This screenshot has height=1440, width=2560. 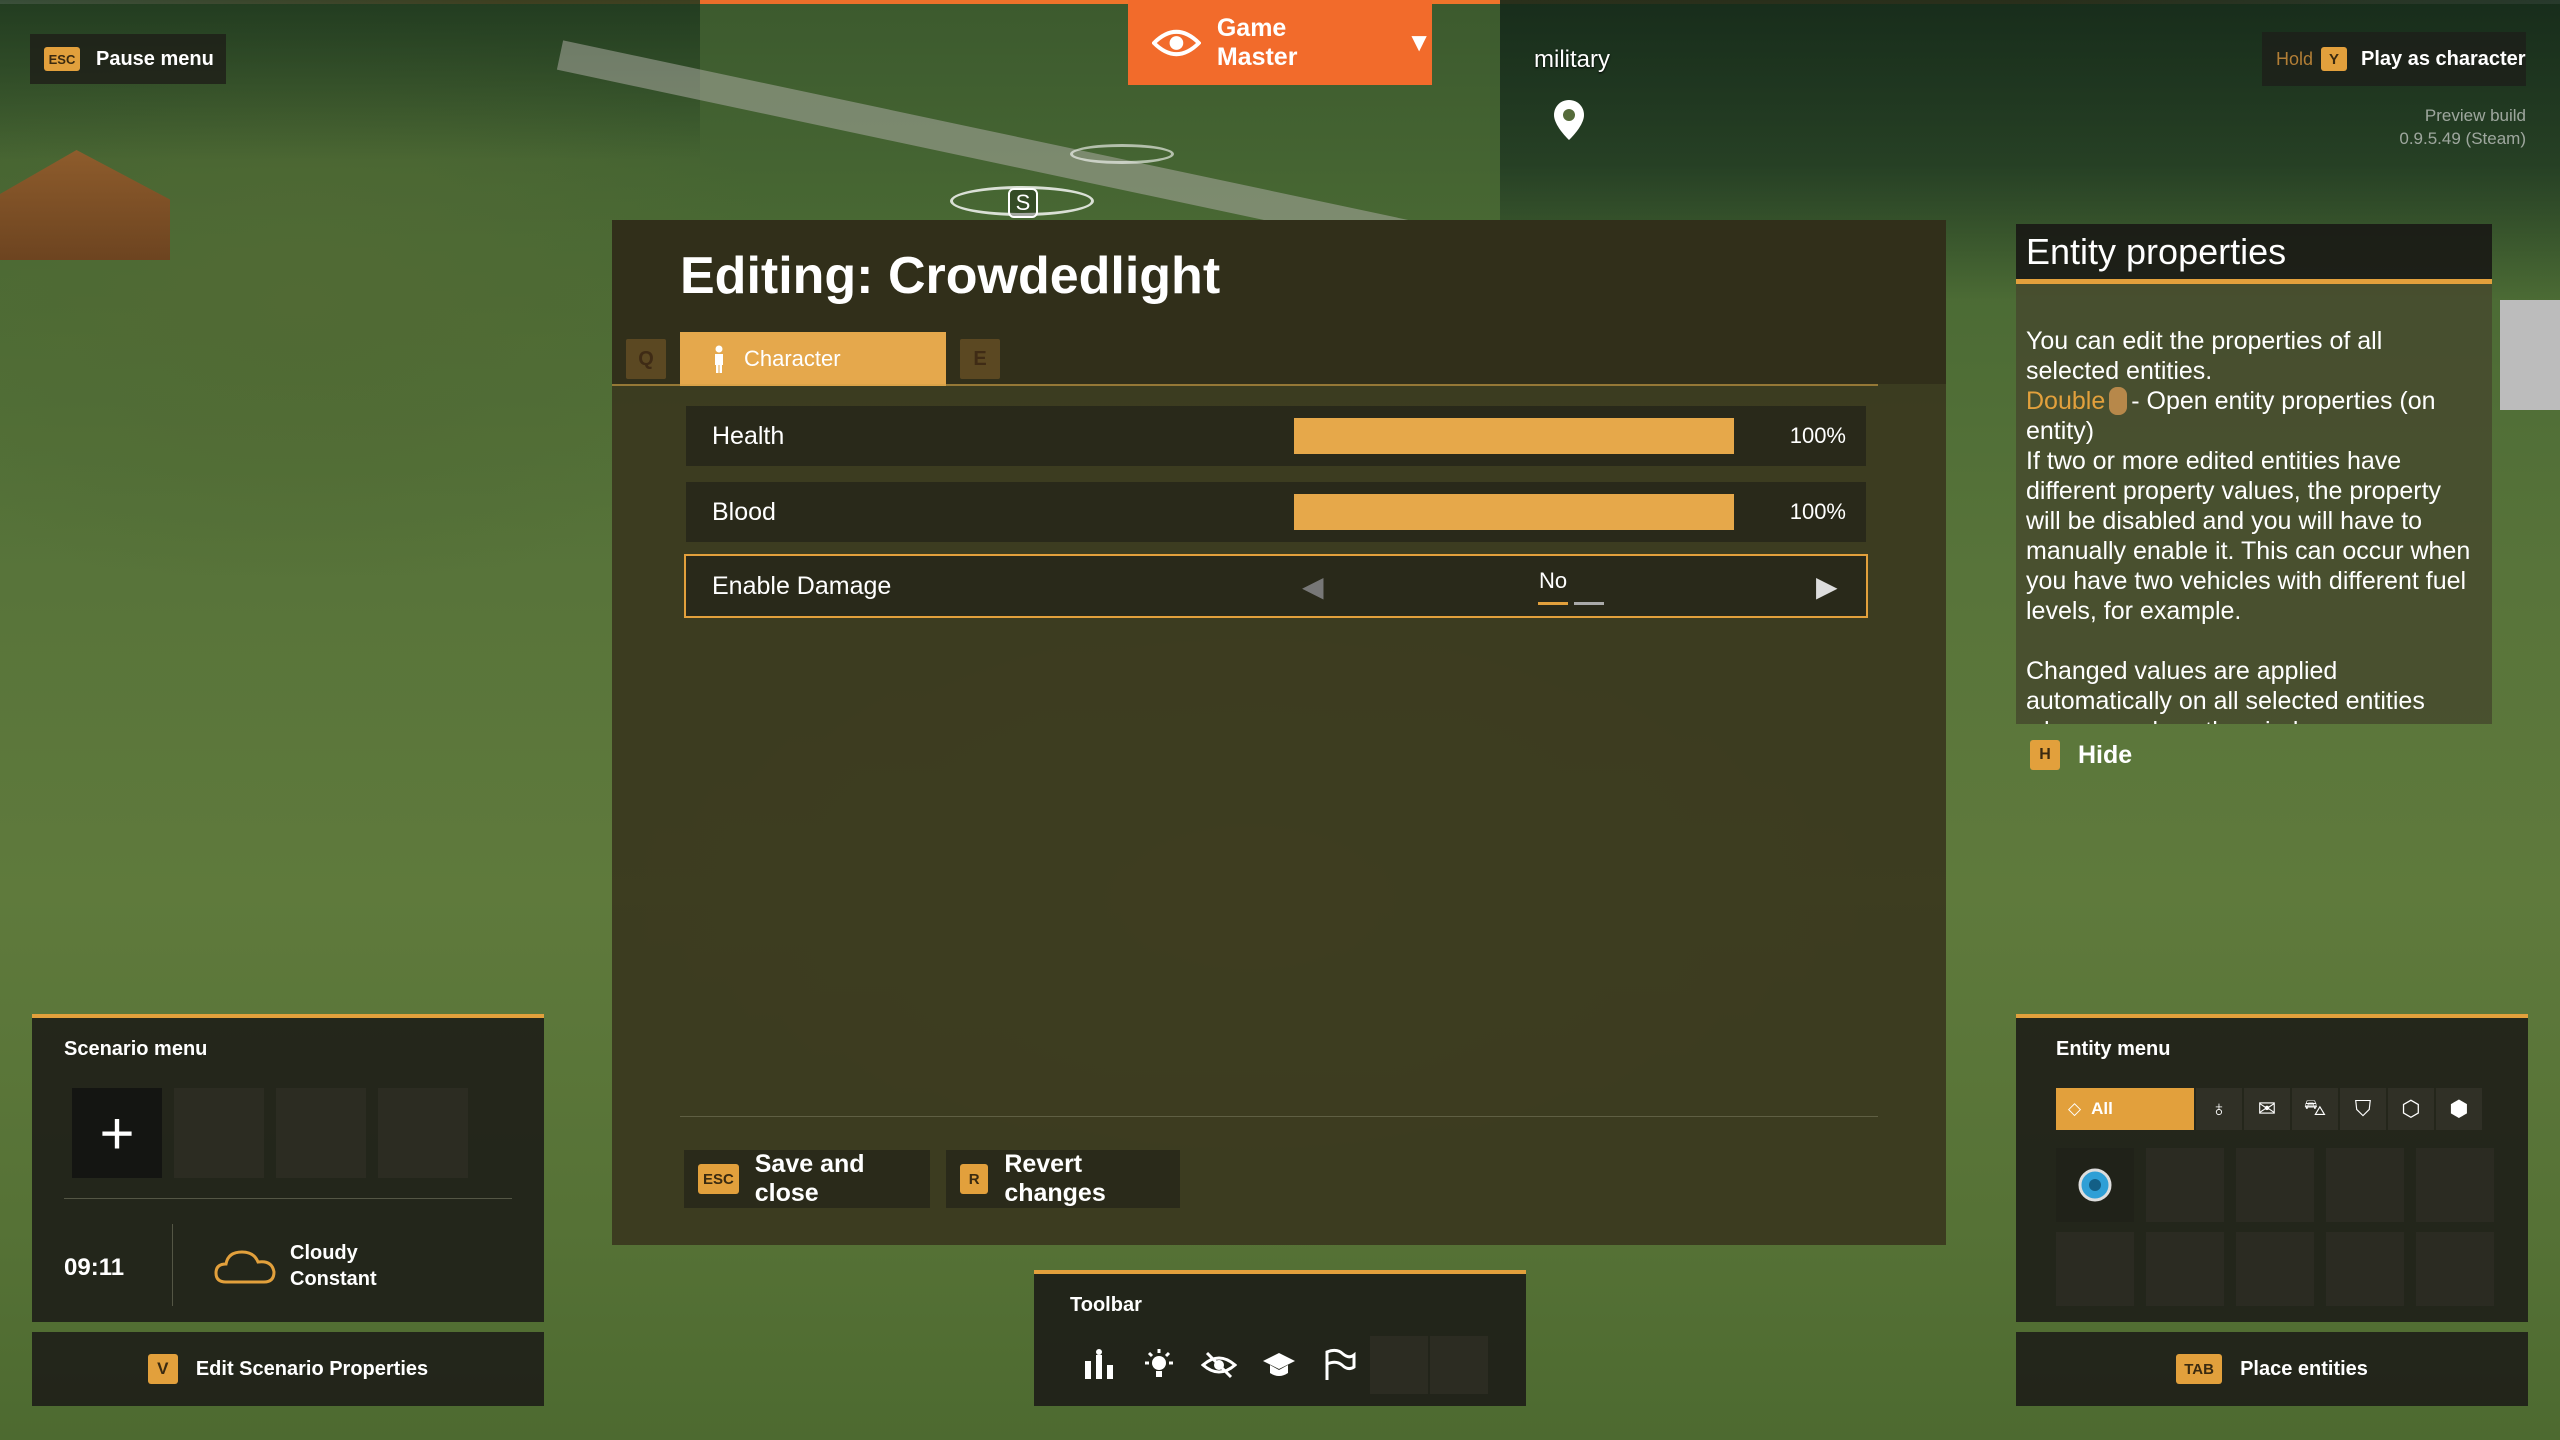 What do you see at coordinates (94, 1267) in the screenshot?
I see `scenario-time: 09:11` at bounding box center [94, 1267].